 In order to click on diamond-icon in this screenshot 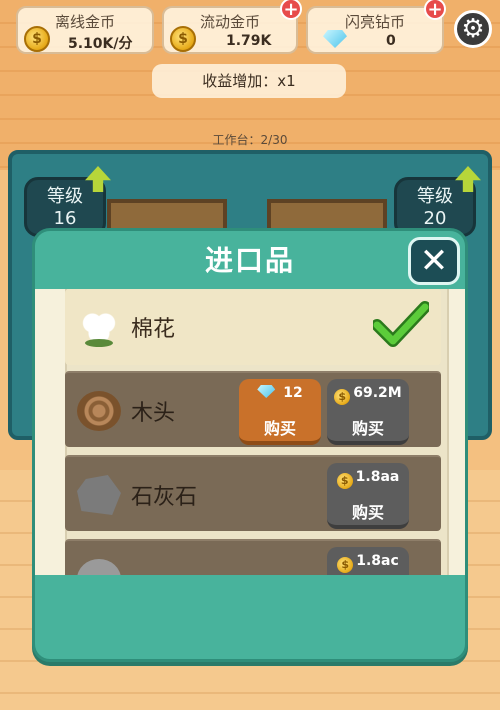, I will do `click(266, 391)`.